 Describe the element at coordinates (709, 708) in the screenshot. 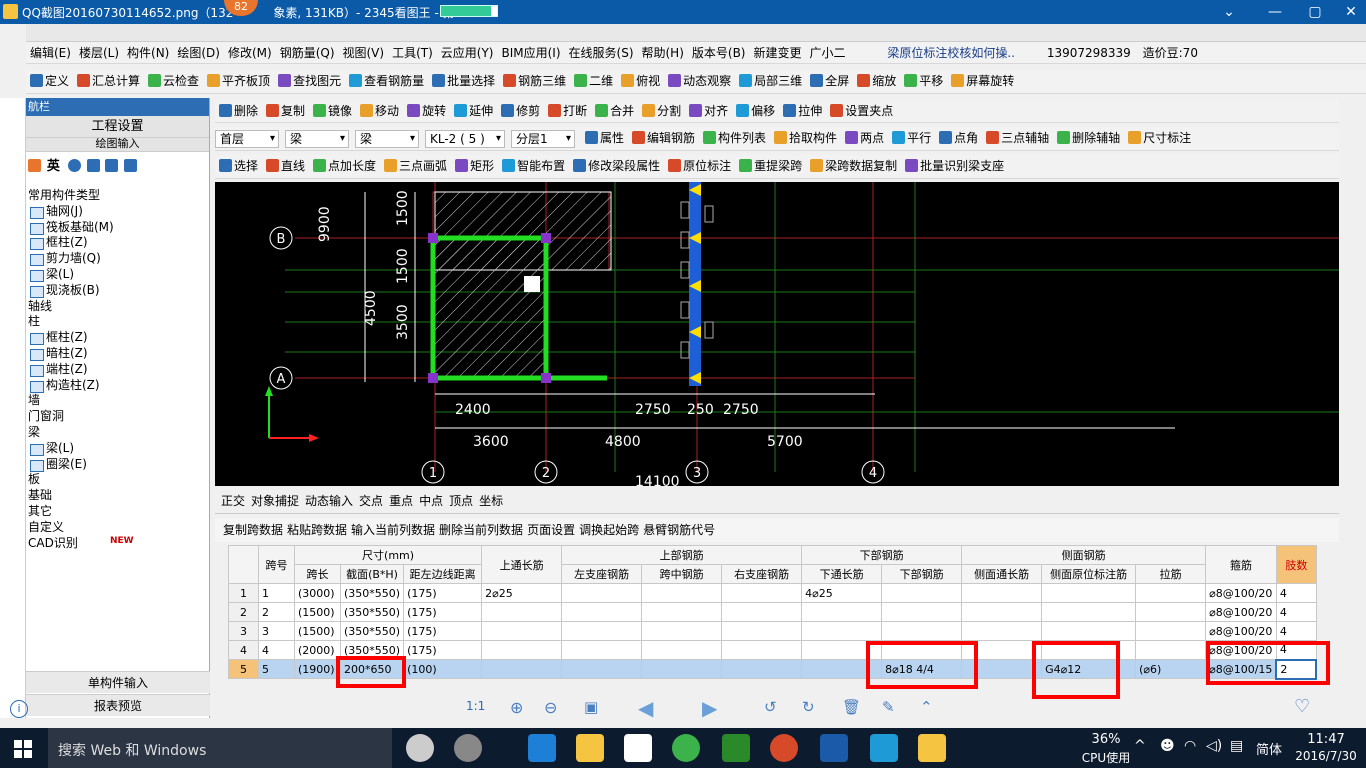

I see `next-image-icon: ▶` at that location.